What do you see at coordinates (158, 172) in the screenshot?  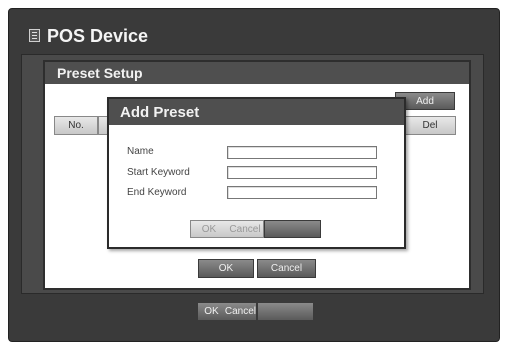 I see `start-keyword-label: Start Keyword` at bounding box center [158, 172].